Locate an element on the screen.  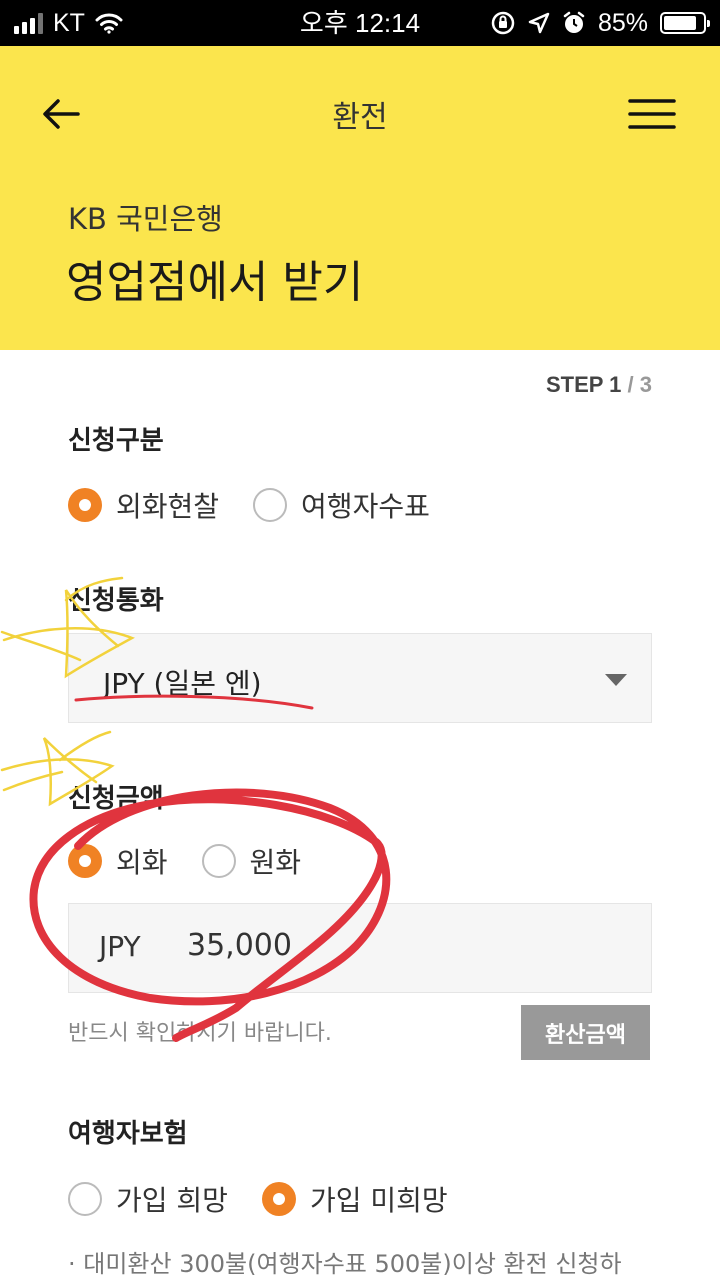
caret-down-icon is located at coordinates (616, 680).